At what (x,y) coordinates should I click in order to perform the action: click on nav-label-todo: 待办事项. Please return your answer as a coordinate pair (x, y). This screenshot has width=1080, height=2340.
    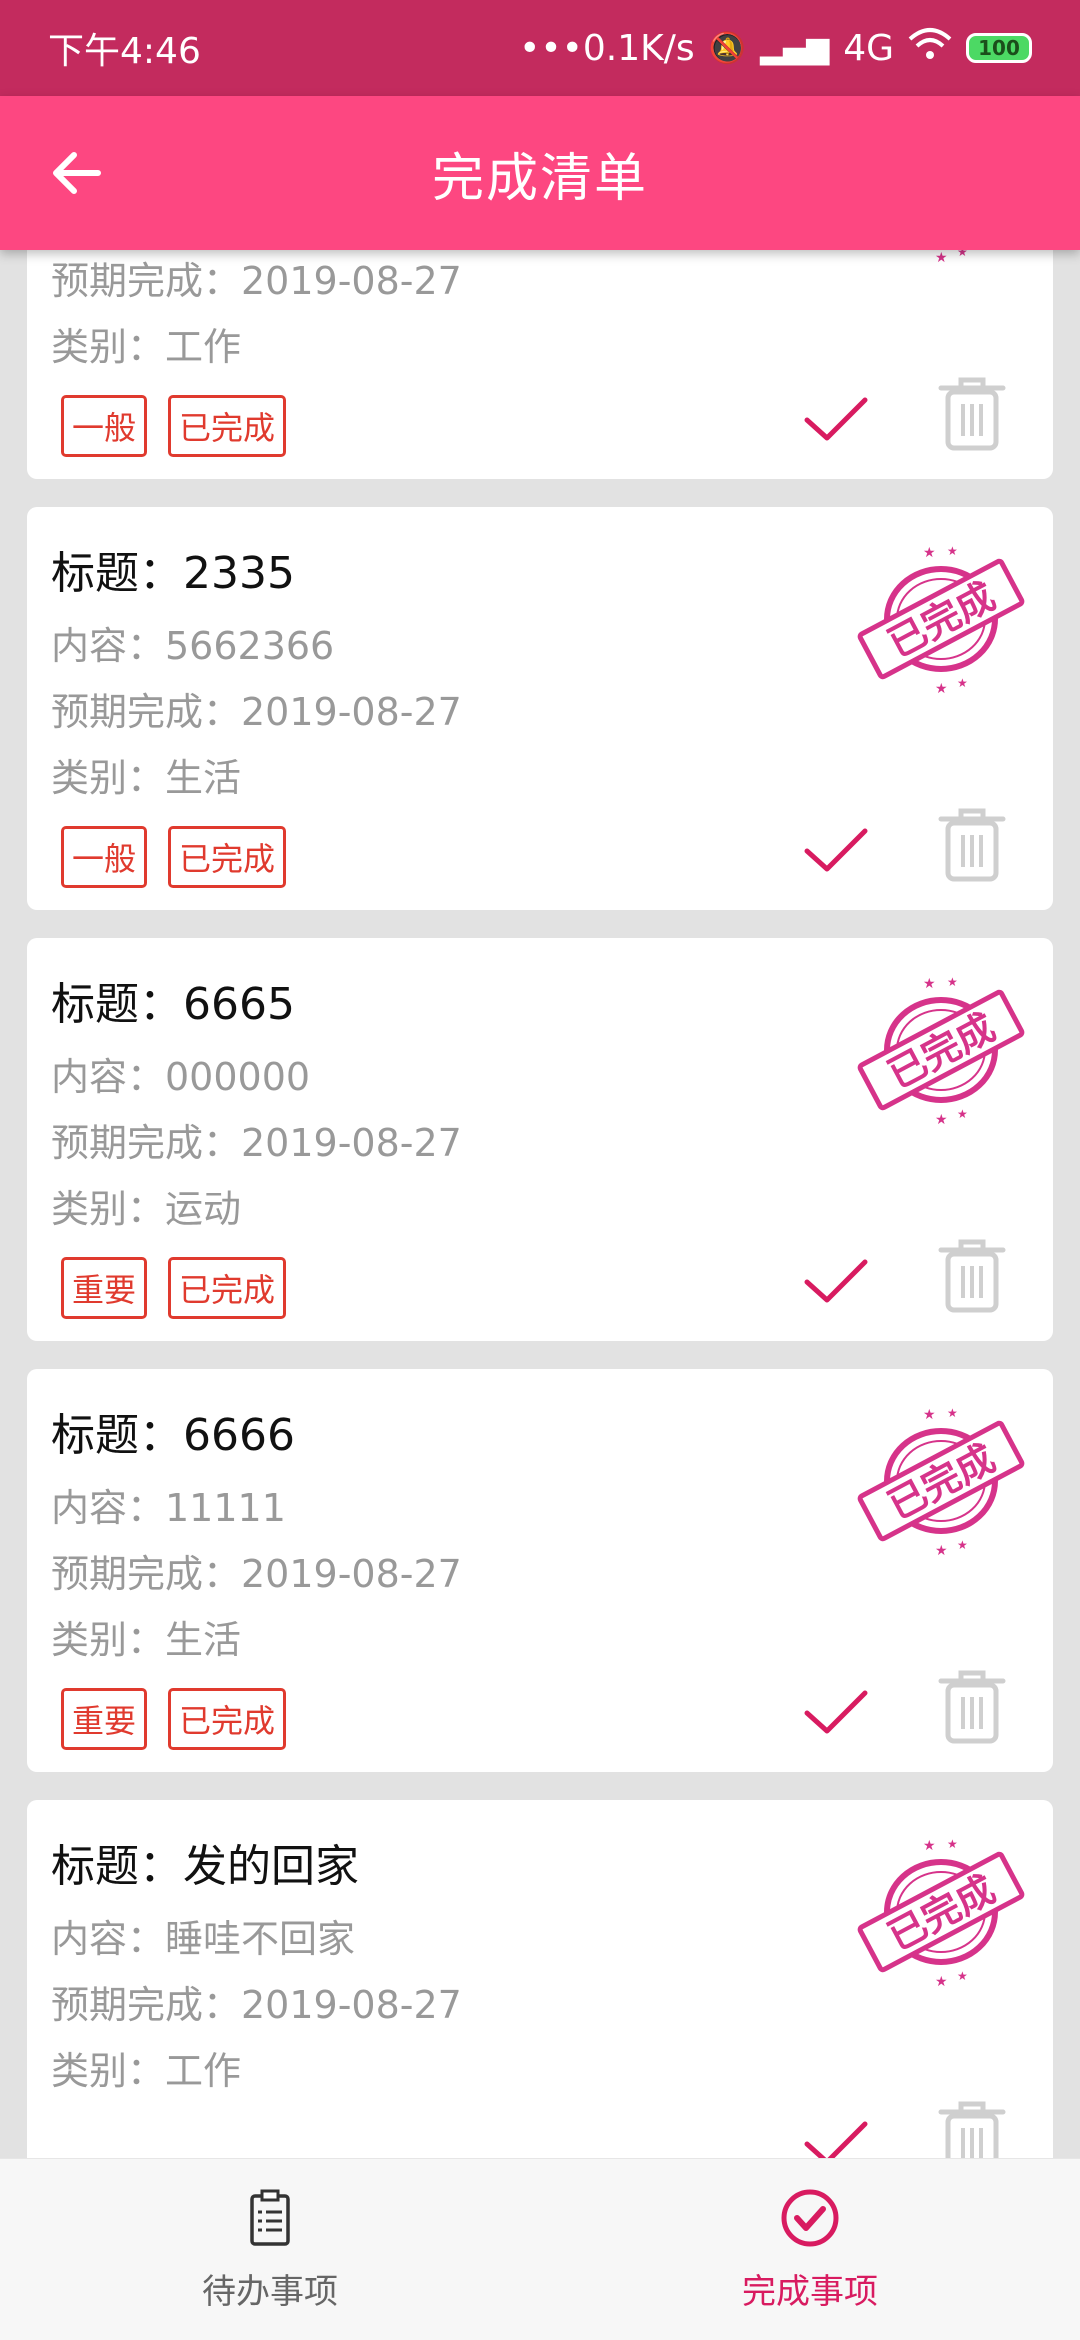
    Looking at the image, I should click on (270, 2292).